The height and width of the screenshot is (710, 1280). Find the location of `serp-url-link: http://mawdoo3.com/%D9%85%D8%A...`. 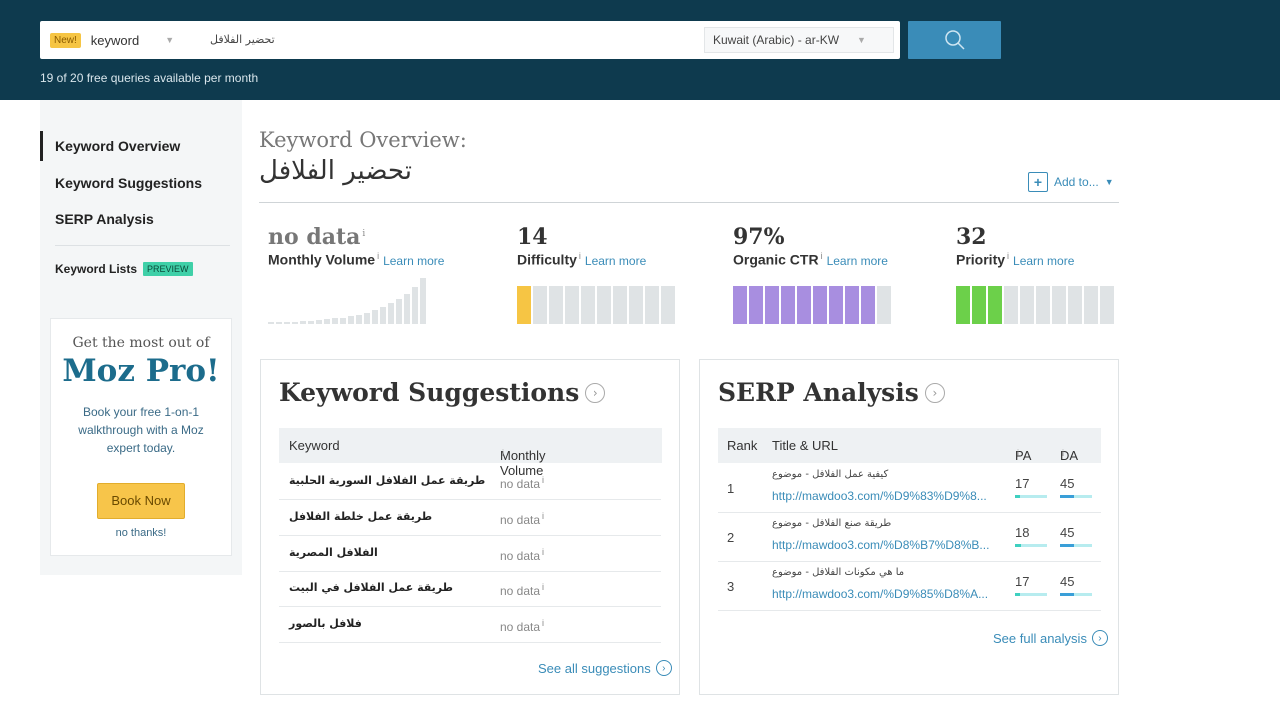

serp-url-link: http://mawdoo3.com/%D9%85%D8%A... is located at coordinates (888, 594).